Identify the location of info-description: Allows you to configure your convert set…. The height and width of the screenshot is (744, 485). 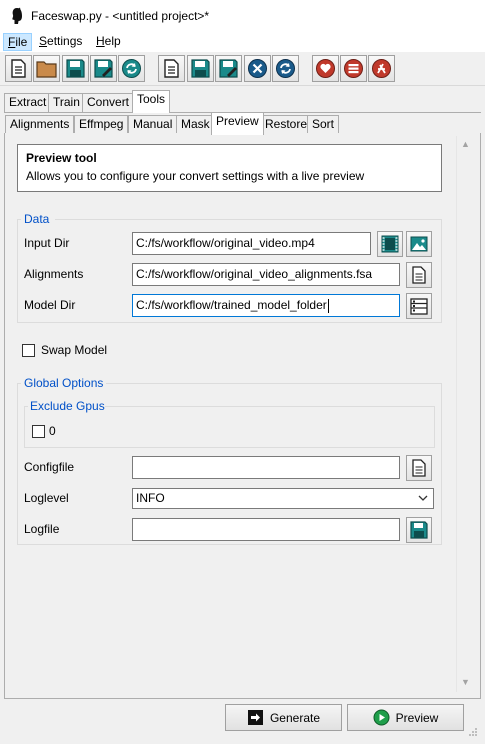
(195, 176).